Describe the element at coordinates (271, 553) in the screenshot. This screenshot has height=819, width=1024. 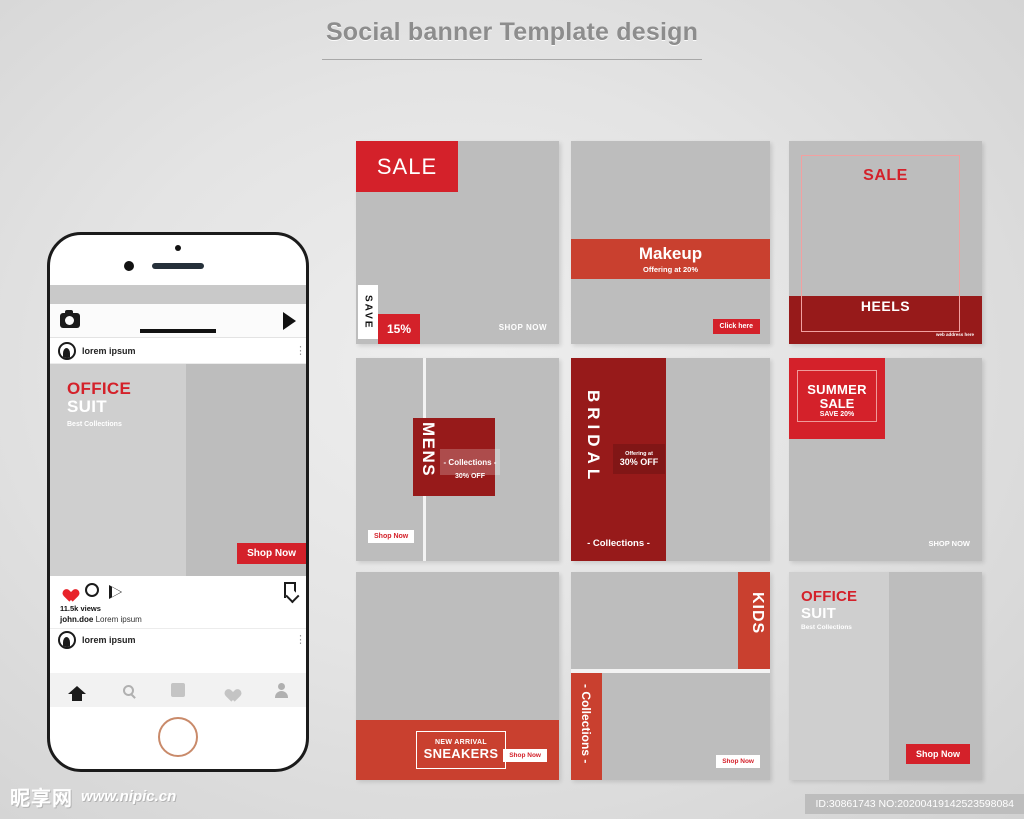
I see `post-shop-now-button: Shop Now` at that location.